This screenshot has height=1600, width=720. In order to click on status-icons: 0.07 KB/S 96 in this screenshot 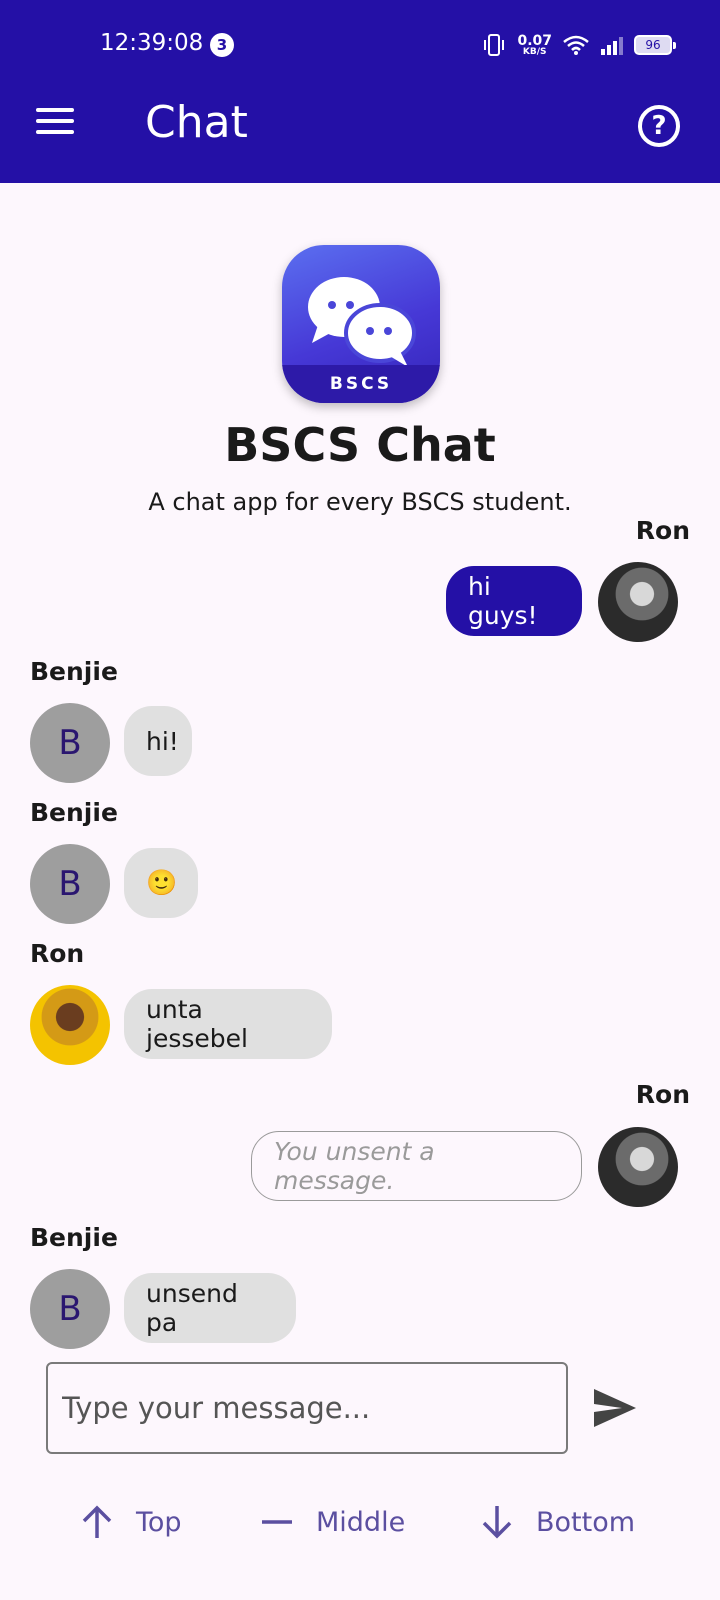, I will do `click(578, 45)`.